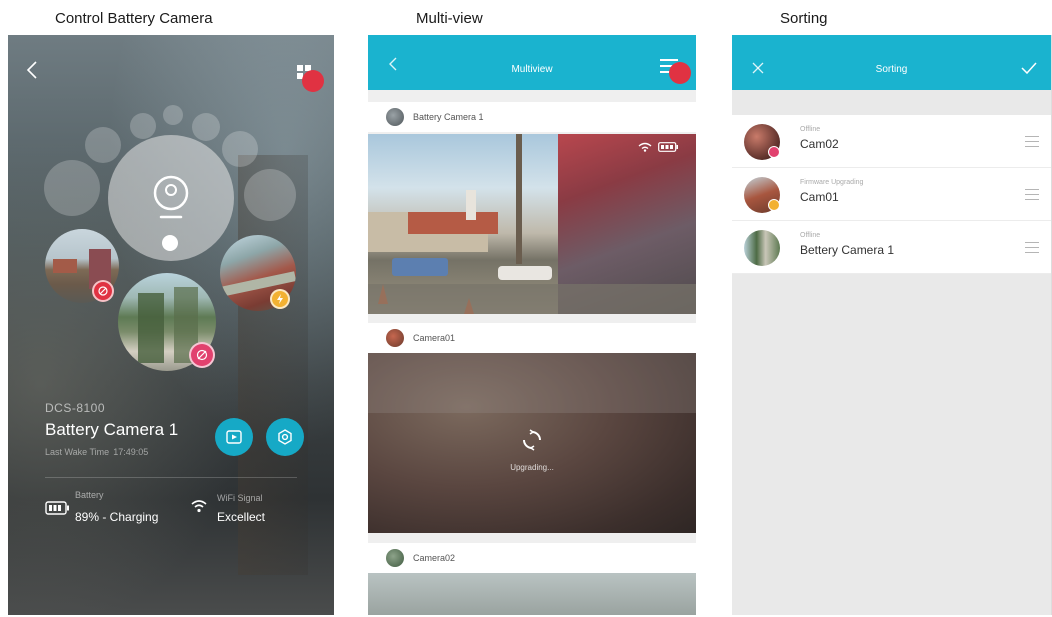 The height and width of the screenshot is (617, 1052). Describe the element at coordinates (240, 498) in the screenshot. I see `wifi-label: WiFi Signal` at that location.